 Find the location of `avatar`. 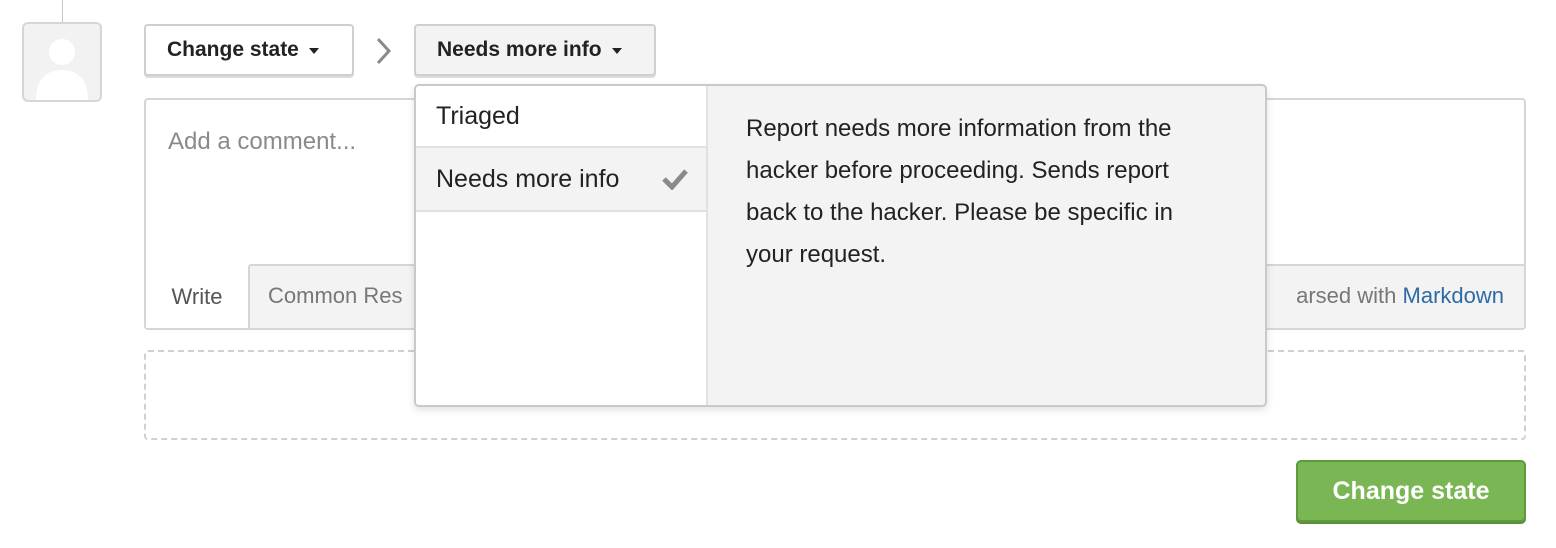

avatar is located at coordinates (62, 62).